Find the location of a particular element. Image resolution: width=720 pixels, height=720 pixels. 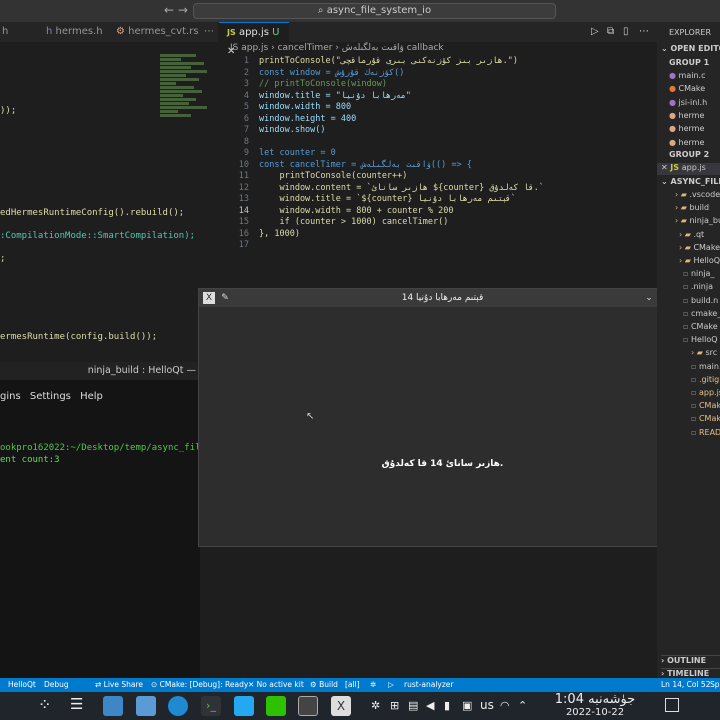

breadcrumb-symbol: cancelTimer is located at coordinates (305, 48).